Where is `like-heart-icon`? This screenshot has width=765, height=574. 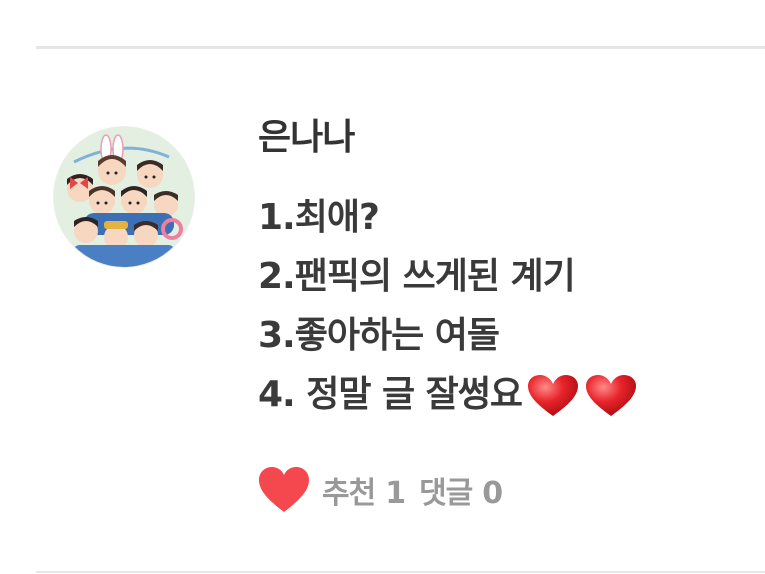
like-heart-icon is located at coordinates (284, 490).